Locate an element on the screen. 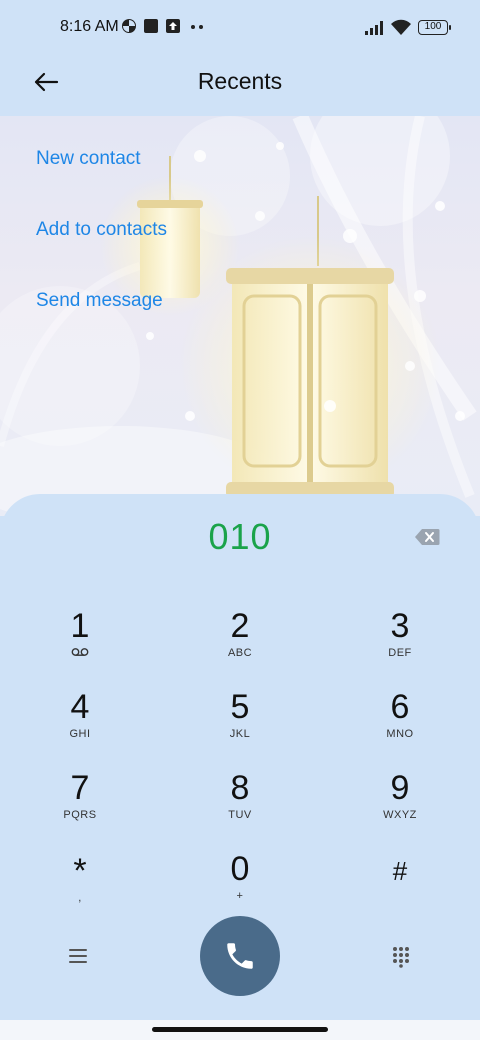  key-digit: 4 is located at coordinates (80, 707).